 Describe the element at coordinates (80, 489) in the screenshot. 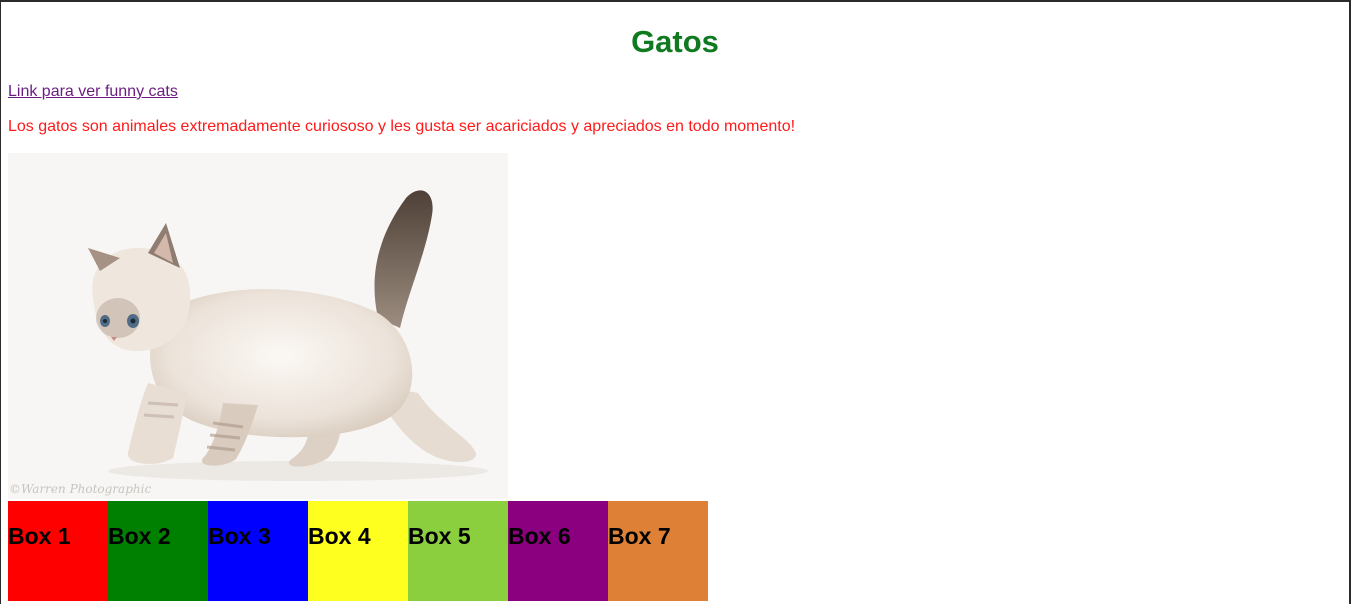

I see `photo-watermark: ©Warren Photographic` at that location.